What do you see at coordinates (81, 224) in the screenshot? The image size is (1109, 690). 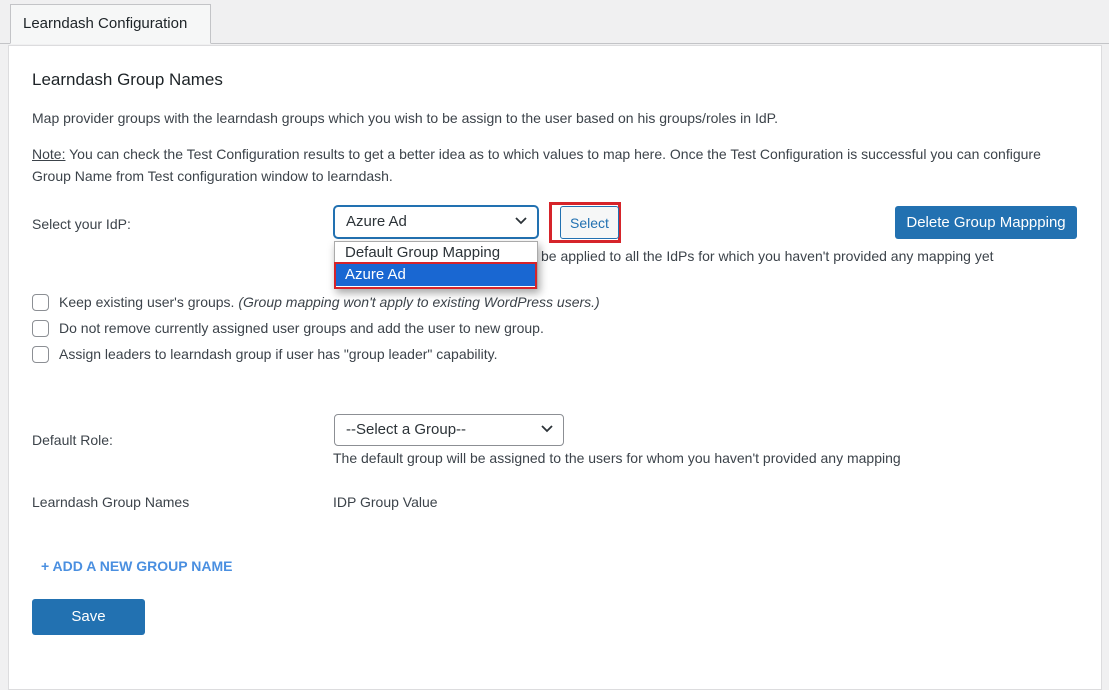 I see `idp-label: Select your IdP:` at bounding box center [81, 224].